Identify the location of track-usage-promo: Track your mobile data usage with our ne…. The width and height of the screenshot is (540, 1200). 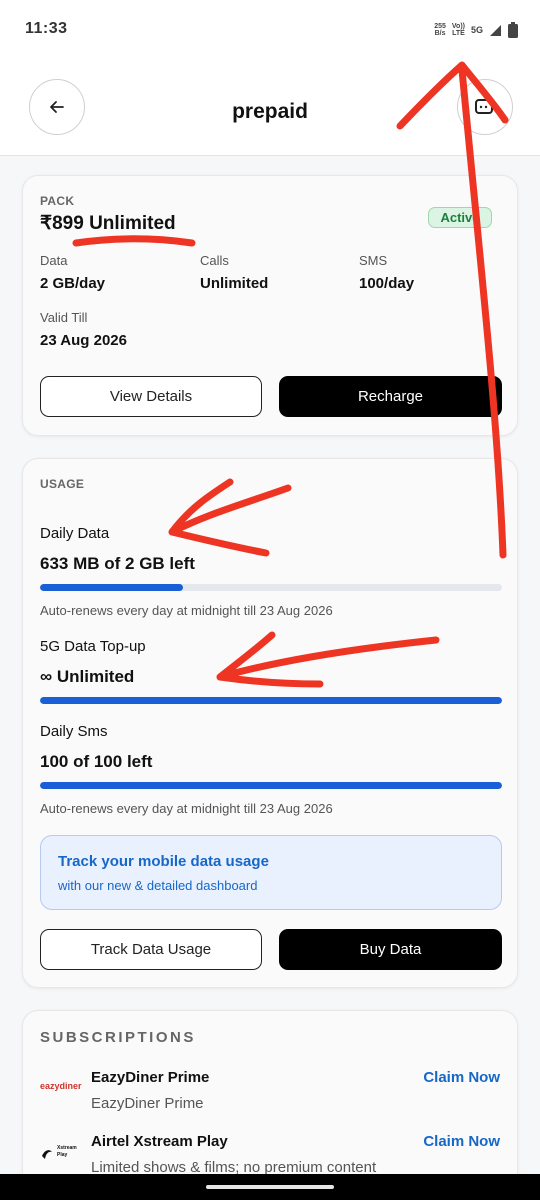
(271, 872).